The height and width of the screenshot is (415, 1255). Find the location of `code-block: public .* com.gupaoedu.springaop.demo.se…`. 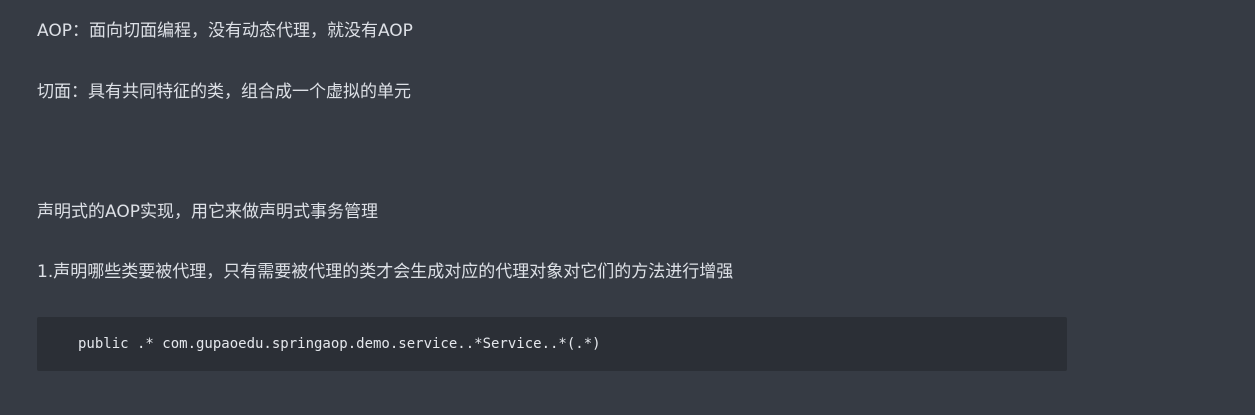

code-block: public .* com.gupaoedu.springaop.demo.se… is located at coordinates (552, 344).